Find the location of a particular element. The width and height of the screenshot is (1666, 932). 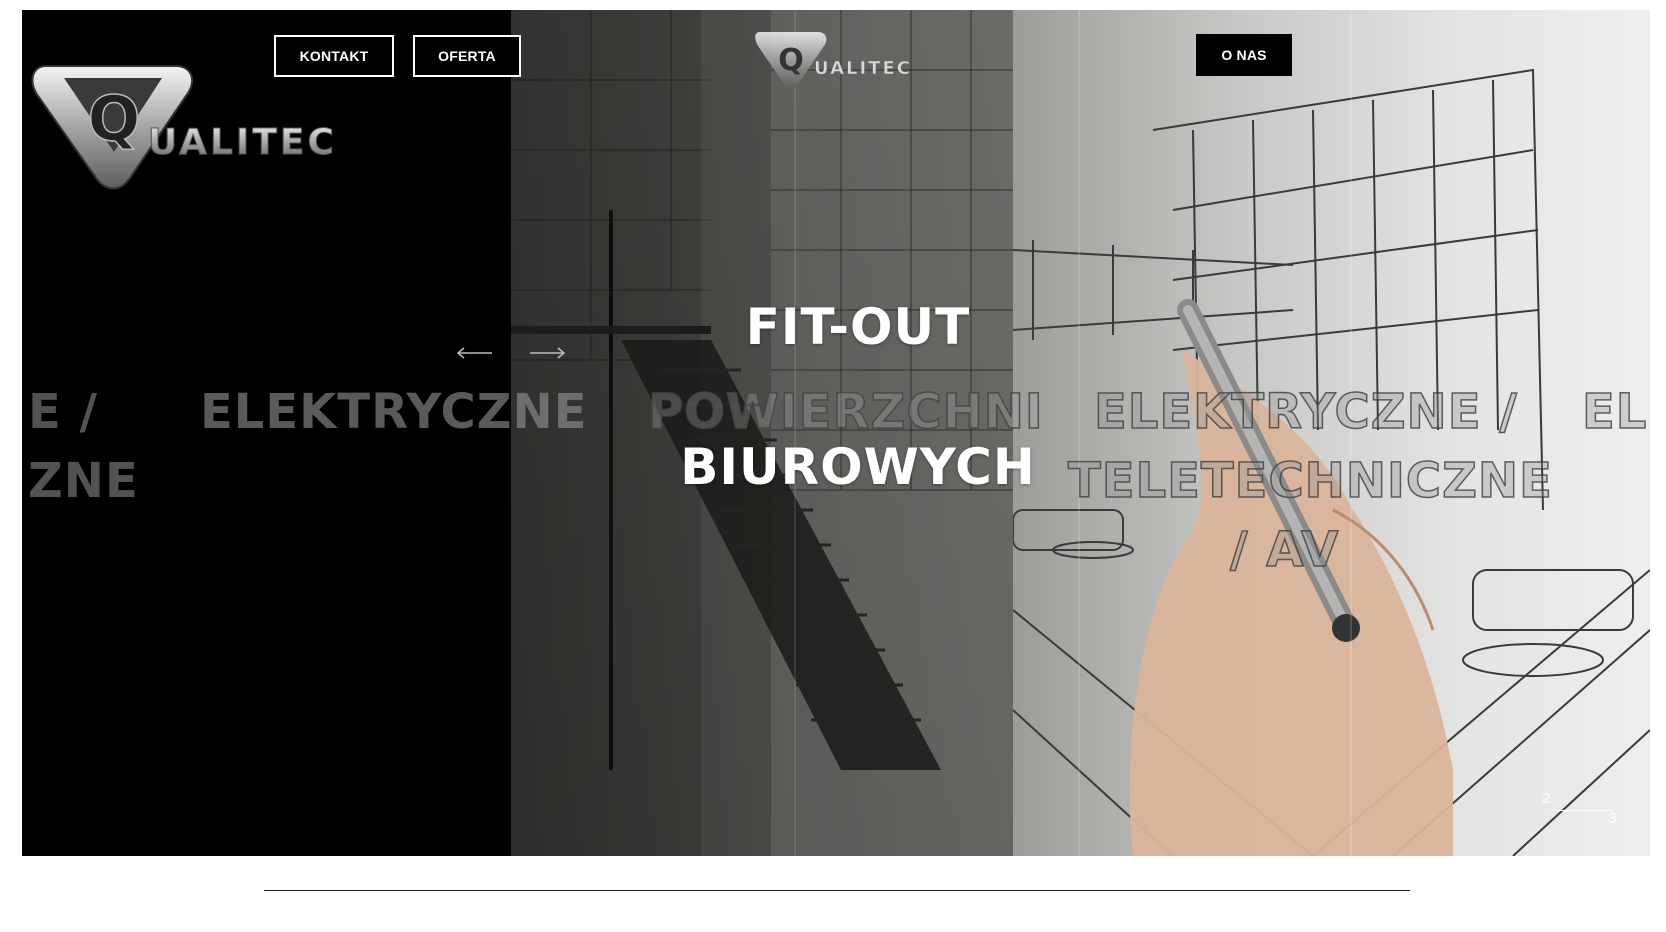

ghost-text: POWIERZCHNI is located at coordinates (845, 412).